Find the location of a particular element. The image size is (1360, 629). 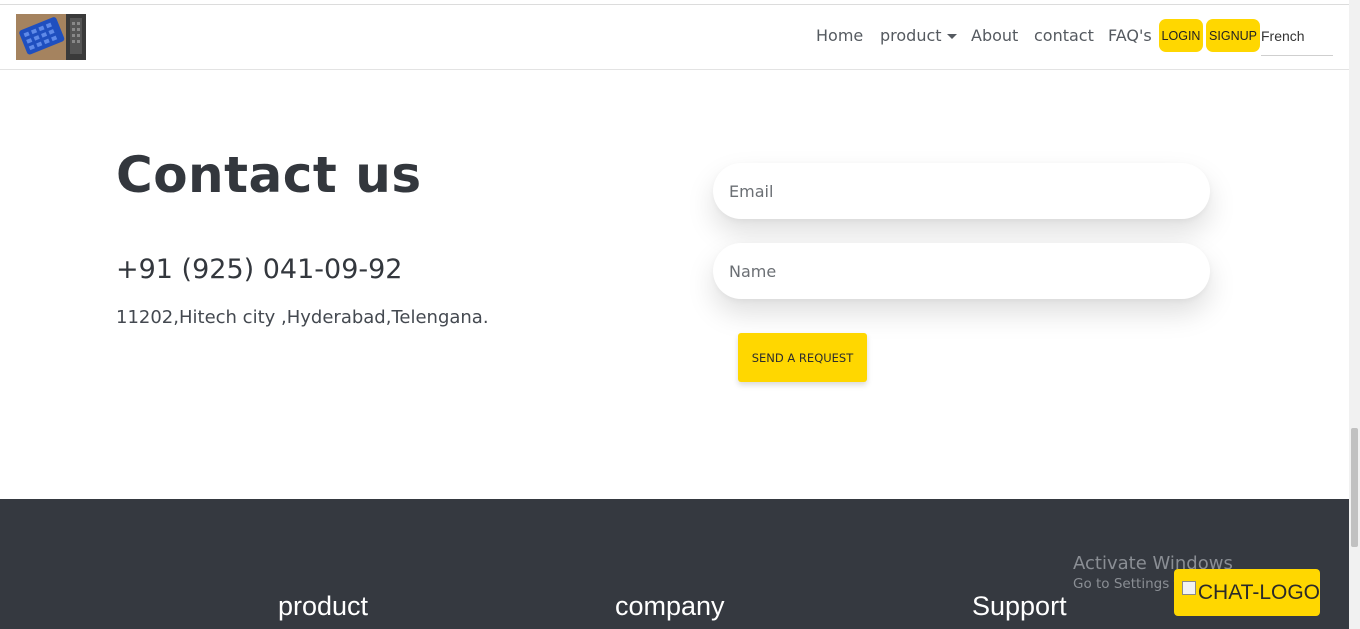

nav-contact: contact is located at coordinates (1064, 35).